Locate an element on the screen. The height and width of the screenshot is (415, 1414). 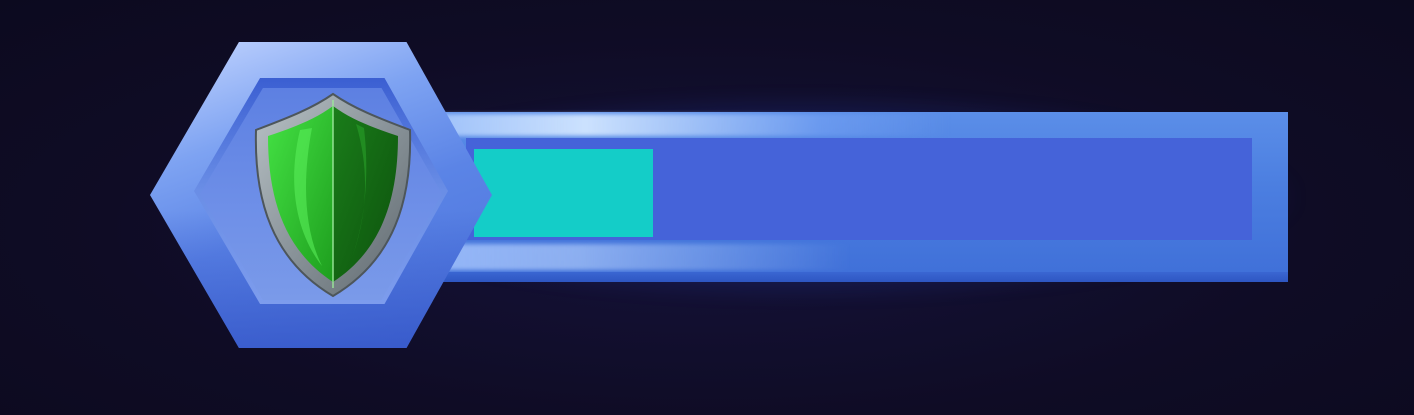
frame-highlight-bottom is located at coordinates (640, 257).